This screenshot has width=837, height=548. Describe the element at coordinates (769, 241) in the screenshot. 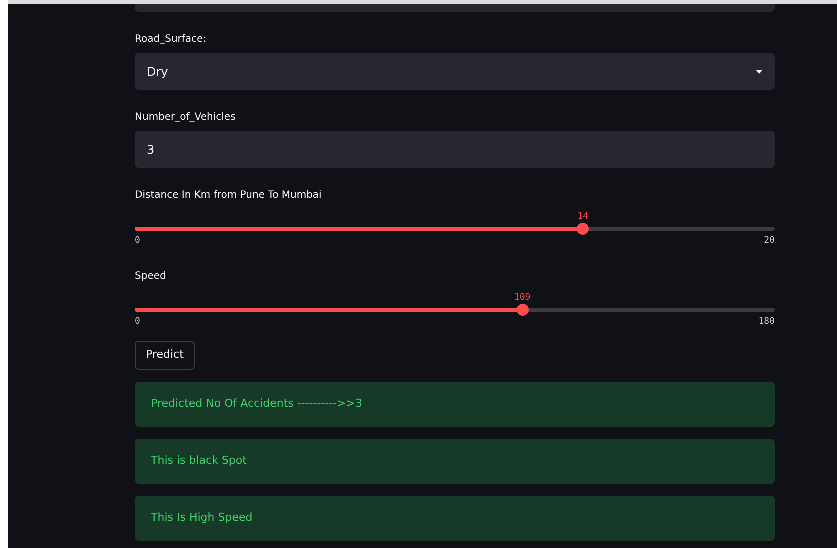

I see `slider-max: 20` at that location.